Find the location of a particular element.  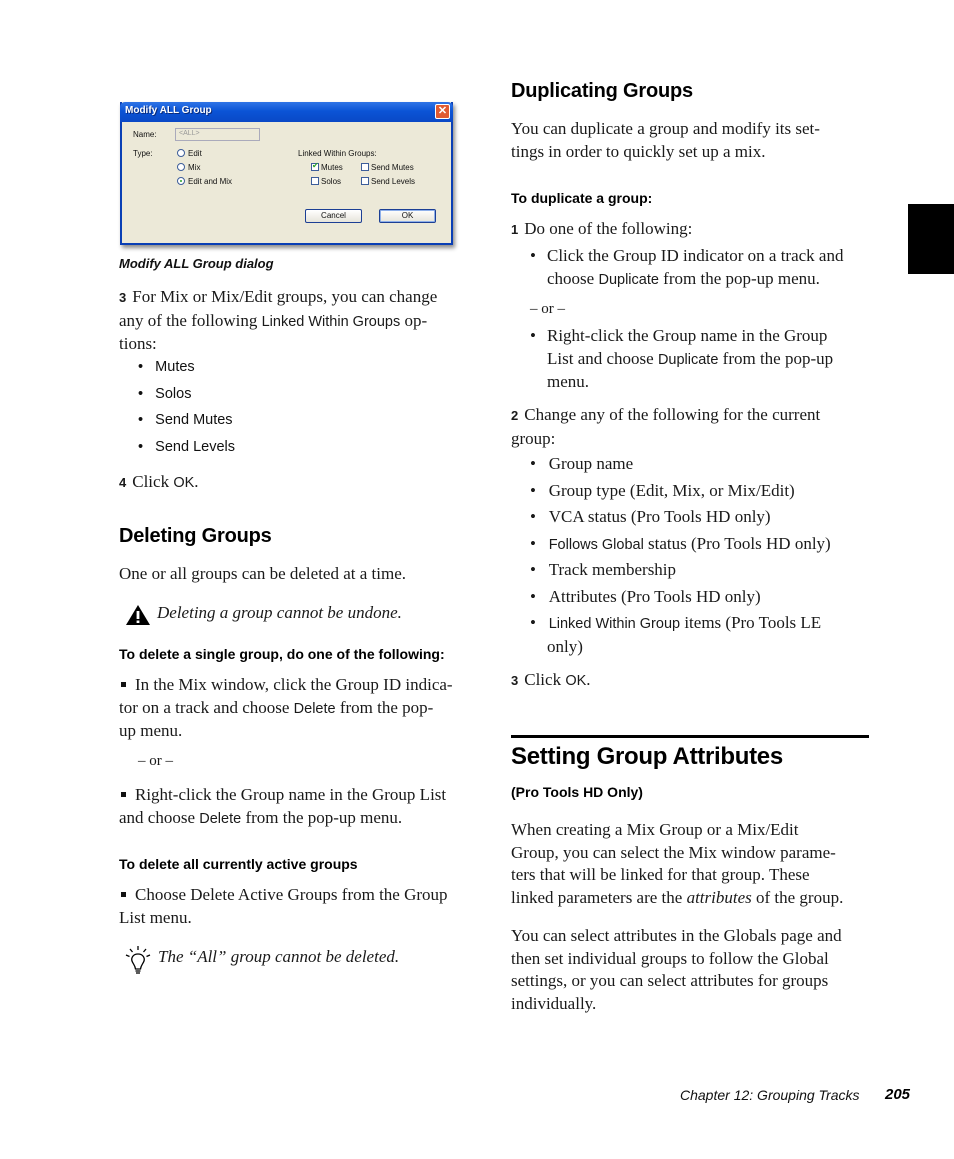

list-item: • Send Levels is located at coordinates (186, 446).